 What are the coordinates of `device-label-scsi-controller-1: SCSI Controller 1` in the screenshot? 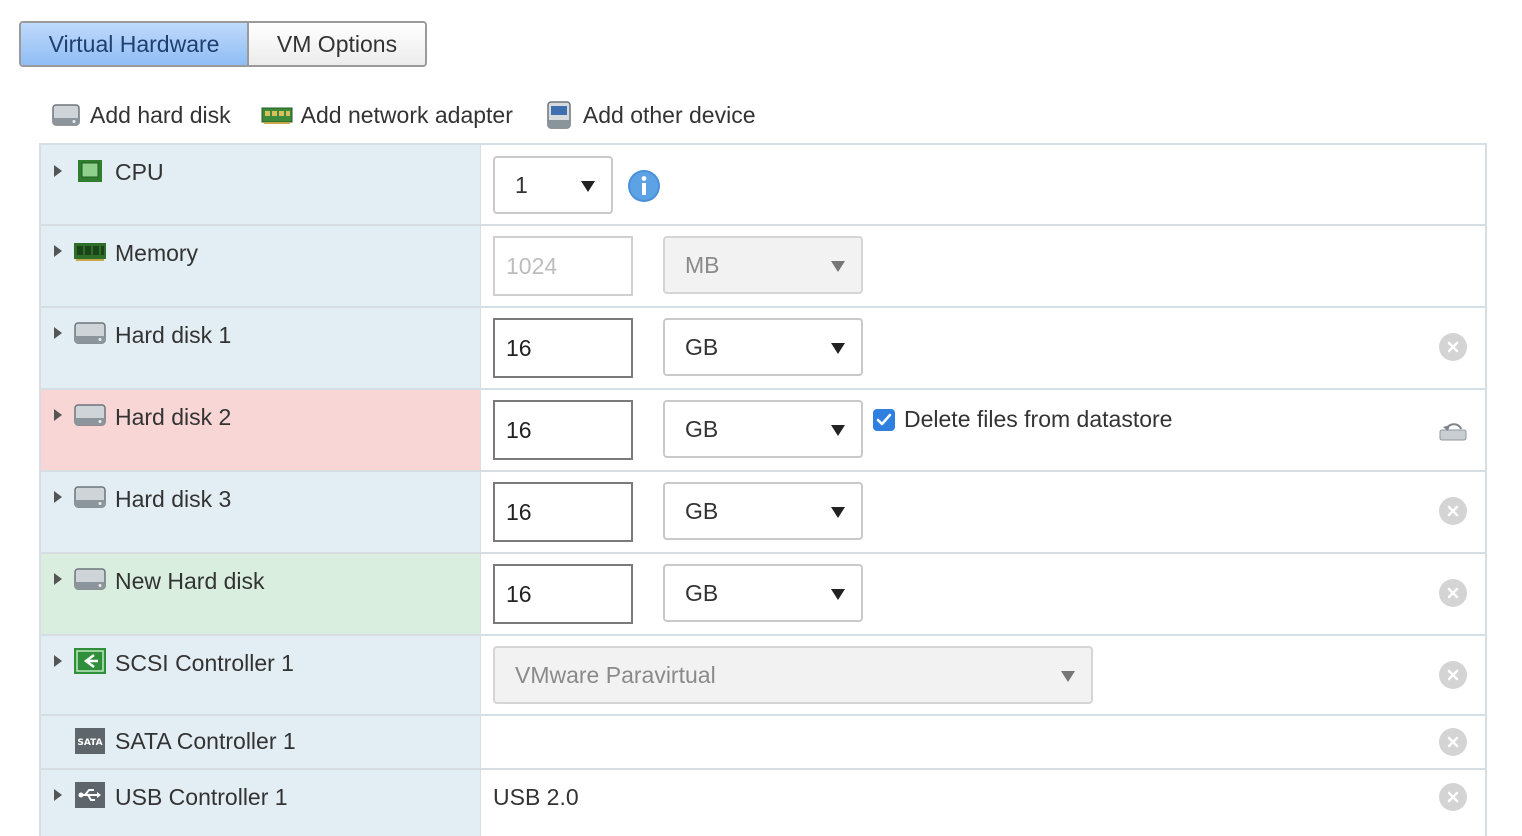 It's located at (204, 663).